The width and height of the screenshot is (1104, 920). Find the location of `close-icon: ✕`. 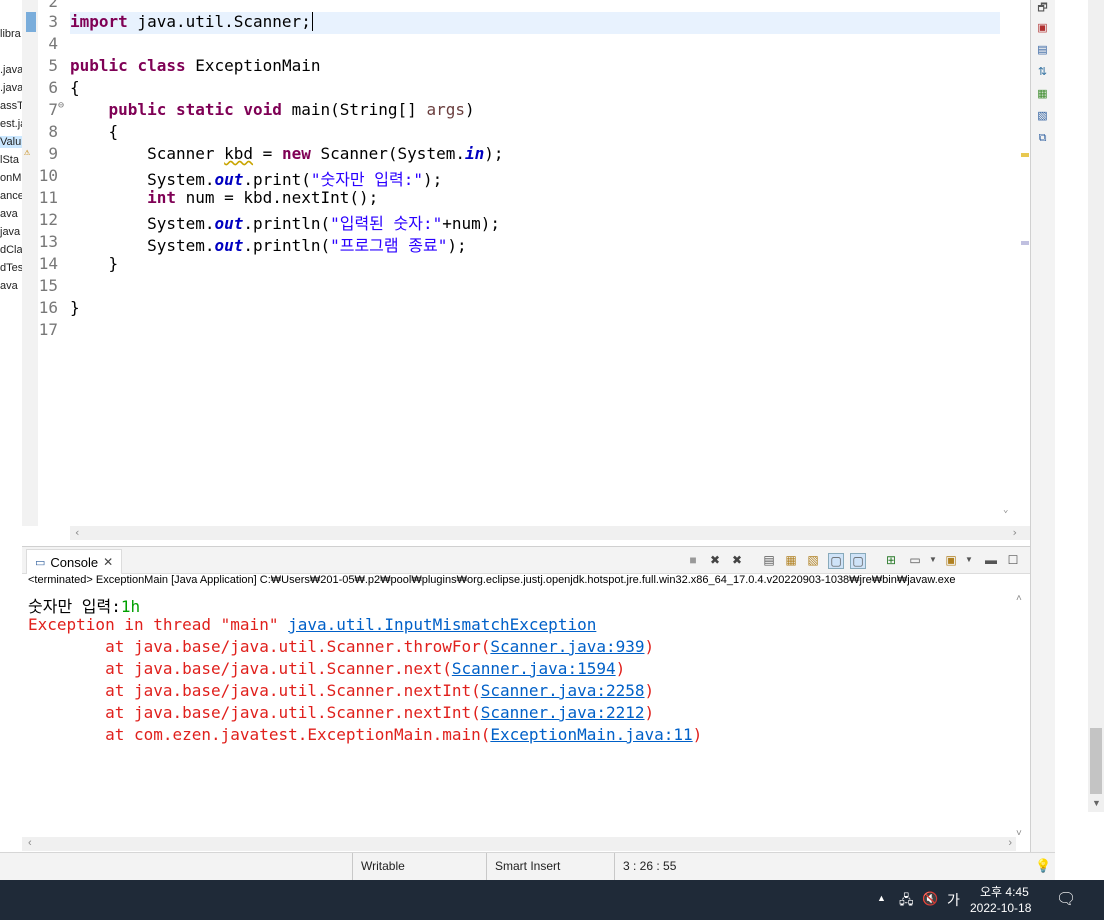

close-icon: ✕ is located at coordinates (108, 562).